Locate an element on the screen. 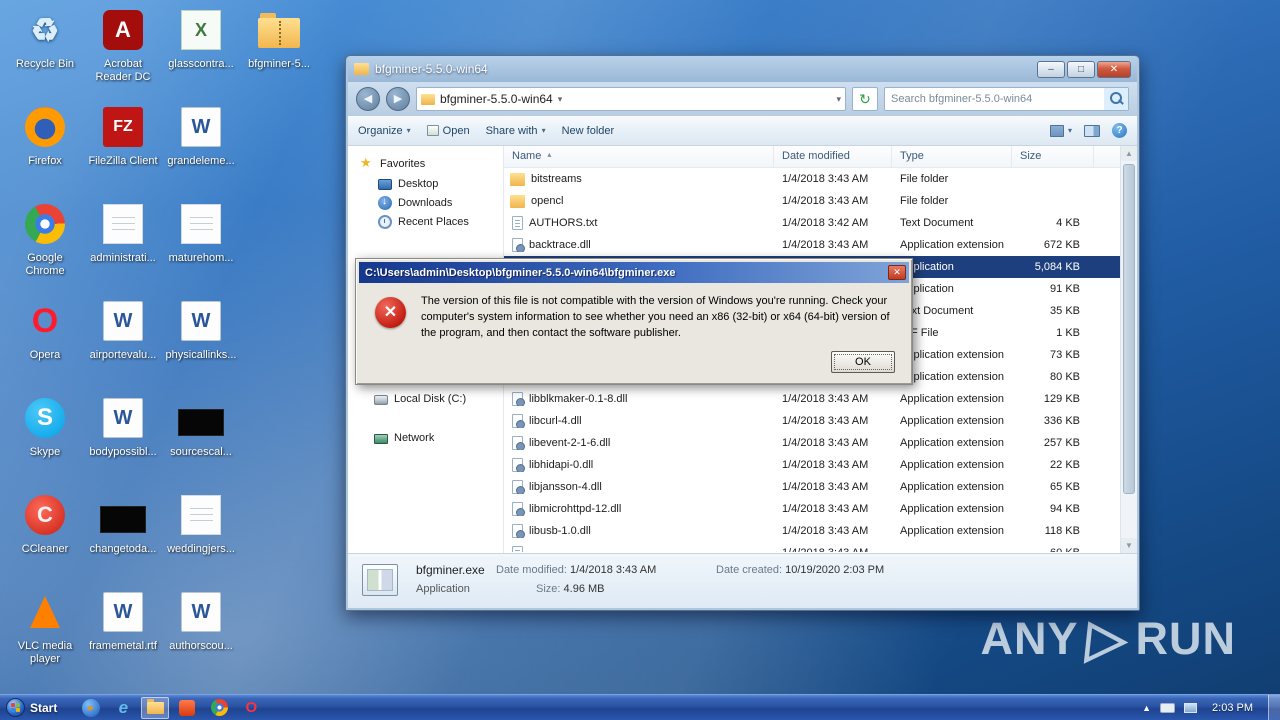 This screenshot has width=1280, height=720. file-name: libmicrohttpd-12.dll is located at coordinates (575, 509).